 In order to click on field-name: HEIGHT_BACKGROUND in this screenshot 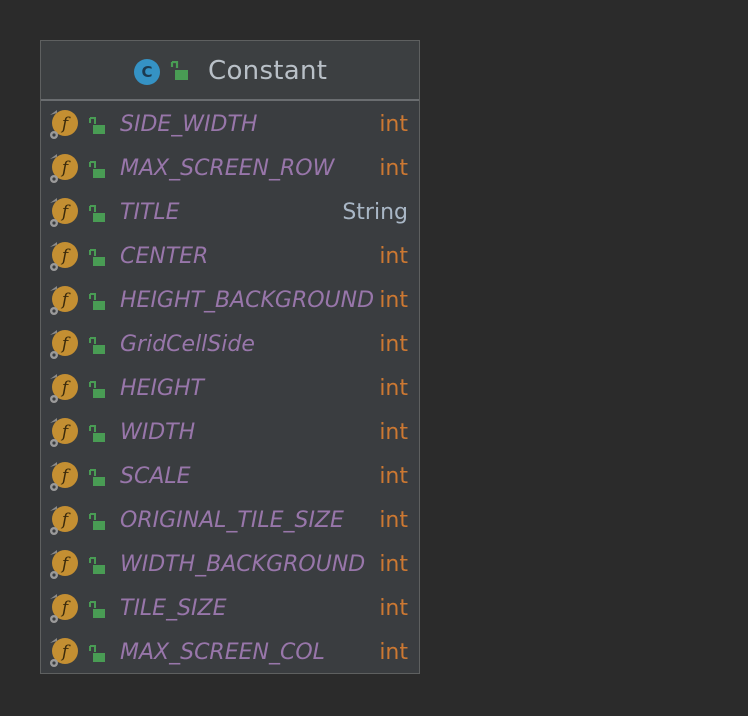, I will do `click(247, 300)`.